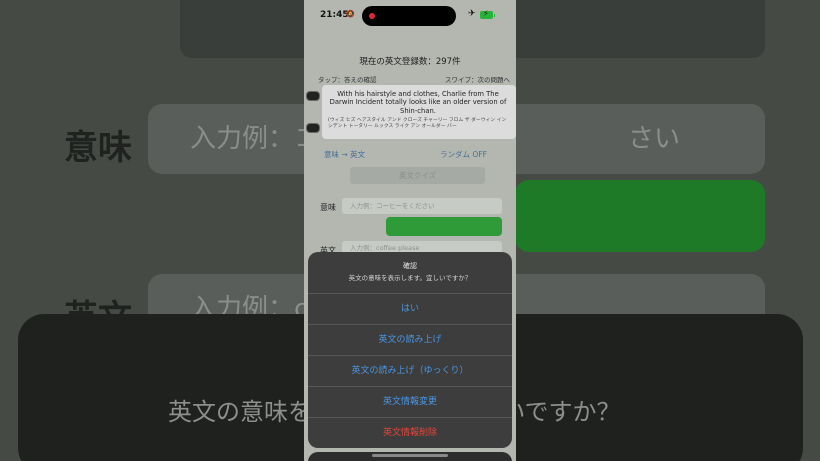 The height and width of the screenshot is (461, 820). Describe the element at coordinates (347, 80) in the screenshot. I see `tap-hint: タップ：答えの確認` at that location.